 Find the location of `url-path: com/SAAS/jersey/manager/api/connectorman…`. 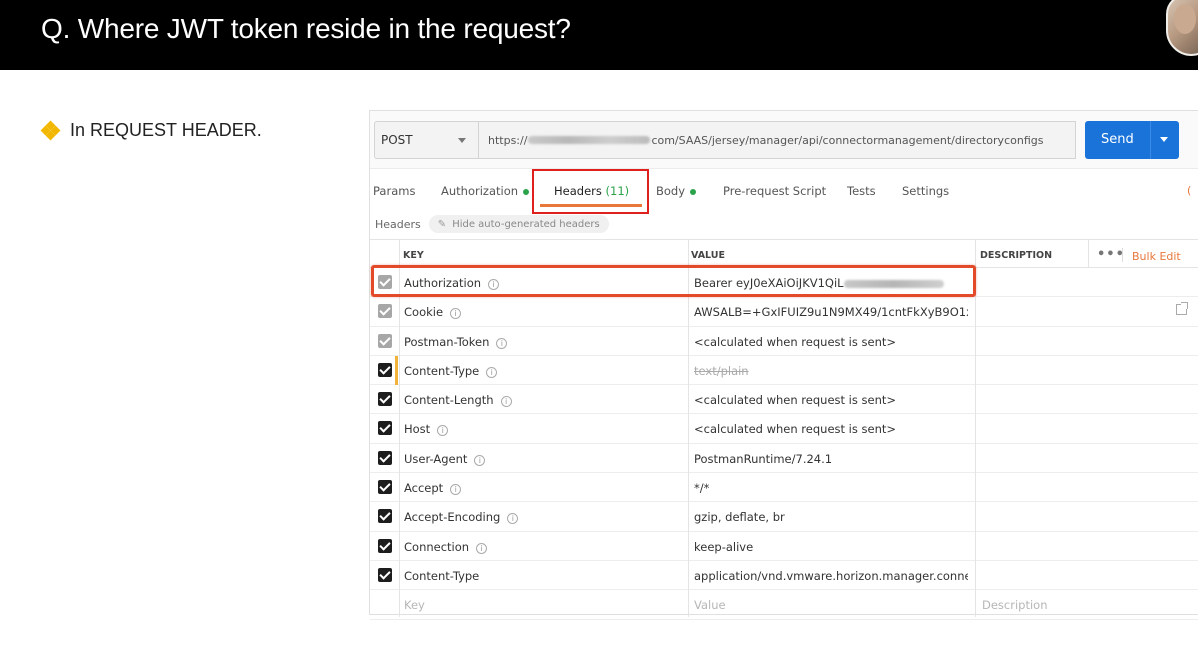

url-path: com/SAAS/jersey/manager/api/connectorman… is located at coordinates (847, 140).